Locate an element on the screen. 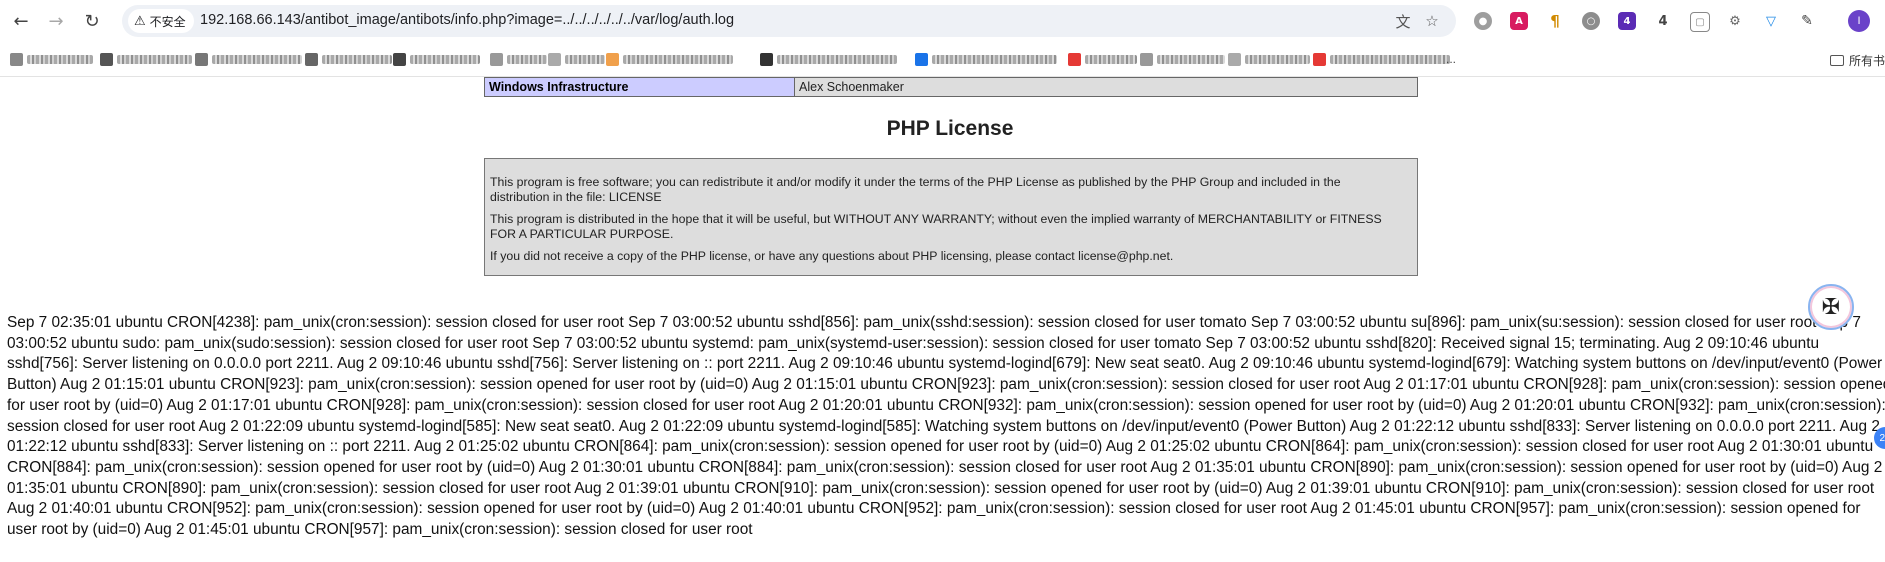 Image resolution: width=1885 pixels, height=562 pixels. extension-purple-icon: 4 is located at coordinates (1627, 21).